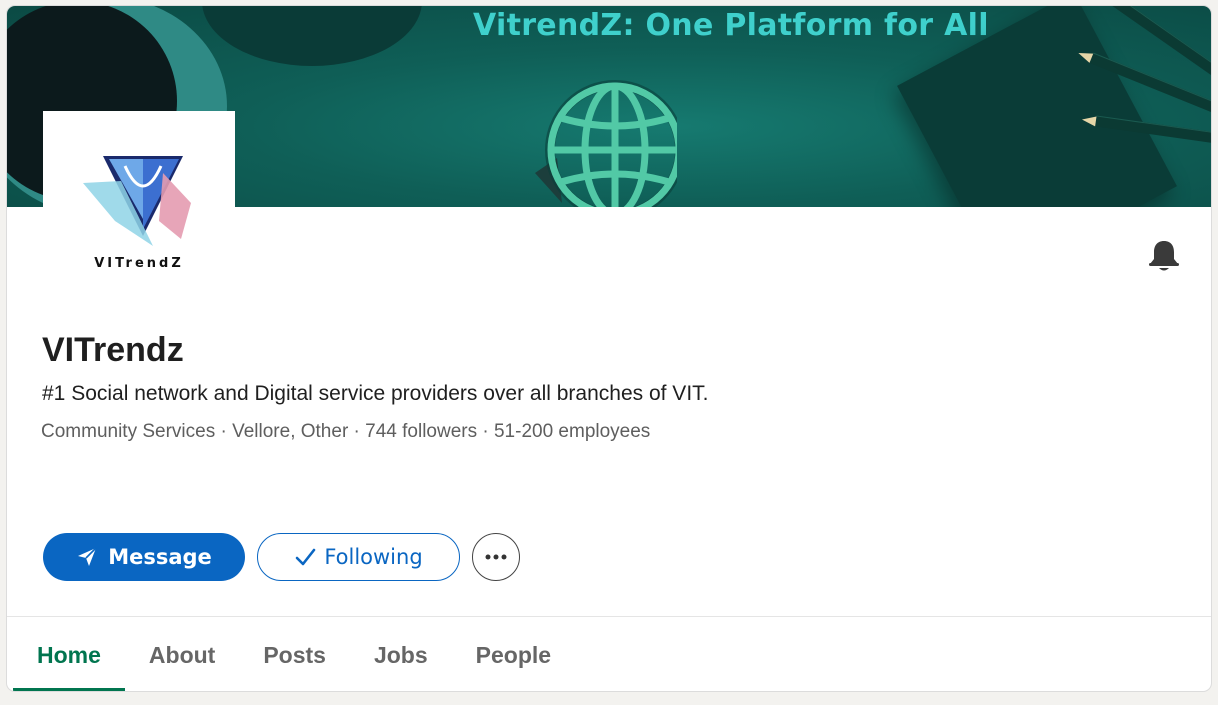  I want to click on company-logo: VITrendZ, so click(139, 198).